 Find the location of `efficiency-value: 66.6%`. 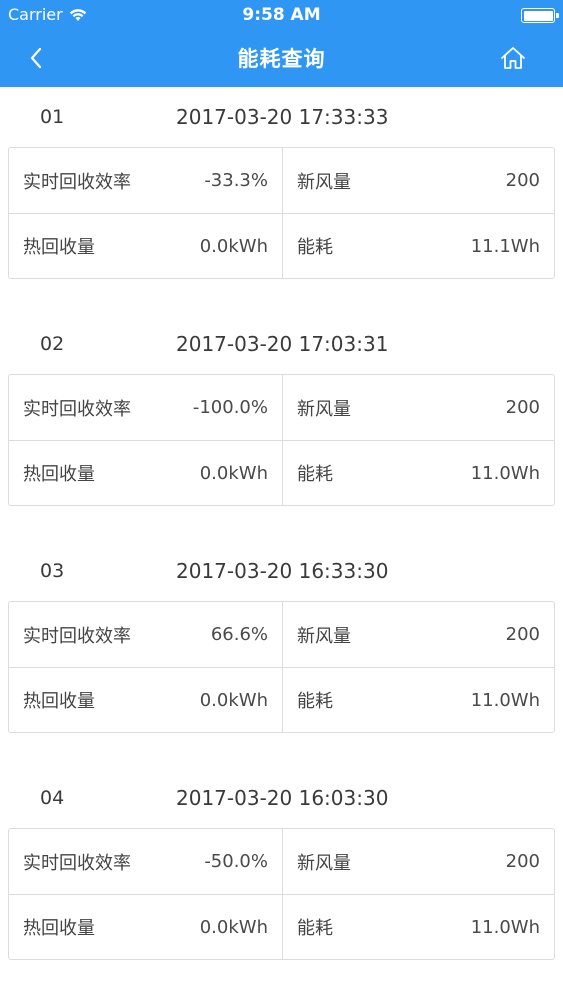

efficiency-value: 66.6% is located at coordinates (239, 634).